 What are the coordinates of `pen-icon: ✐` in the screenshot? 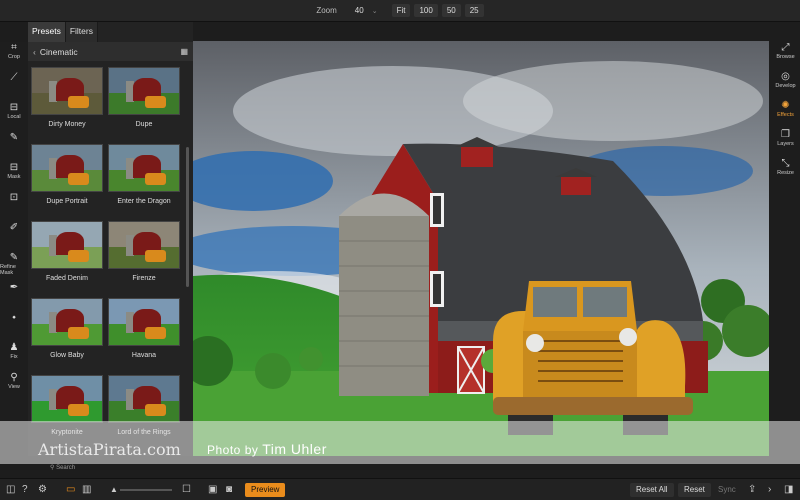 It's located at (14, 227).